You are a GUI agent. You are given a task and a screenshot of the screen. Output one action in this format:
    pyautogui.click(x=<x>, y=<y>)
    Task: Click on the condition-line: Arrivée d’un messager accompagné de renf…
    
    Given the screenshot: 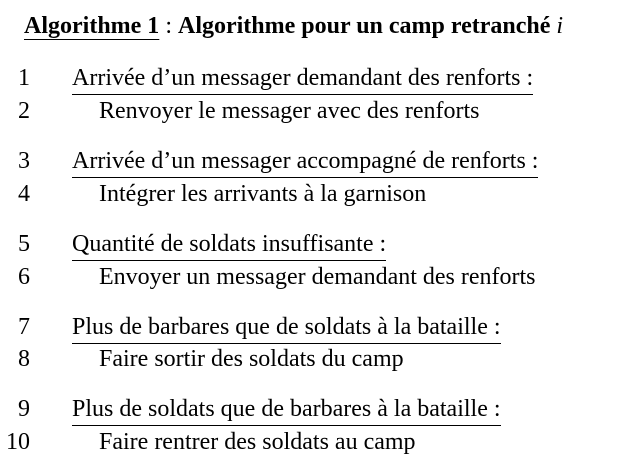 What is the action you would take?
    pyautogui.click(x=305, y=163)
    